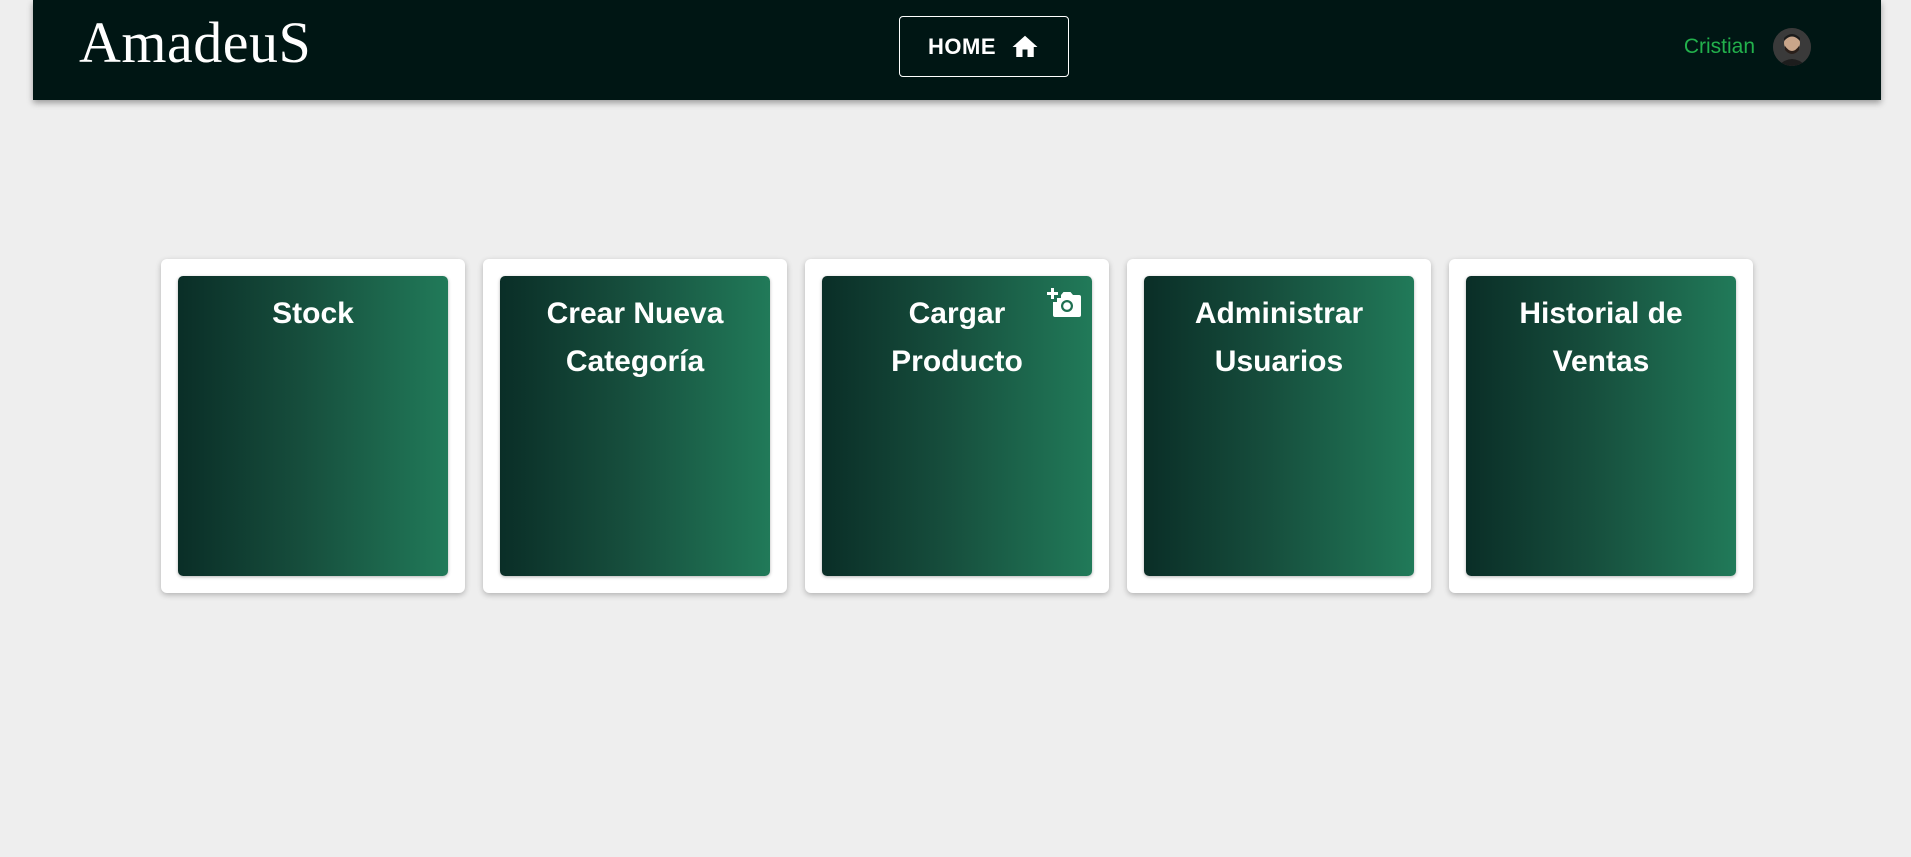 This screenshot has width=1911, height=857. I want to click on user-menu: Cristian, so click(1747, 47).